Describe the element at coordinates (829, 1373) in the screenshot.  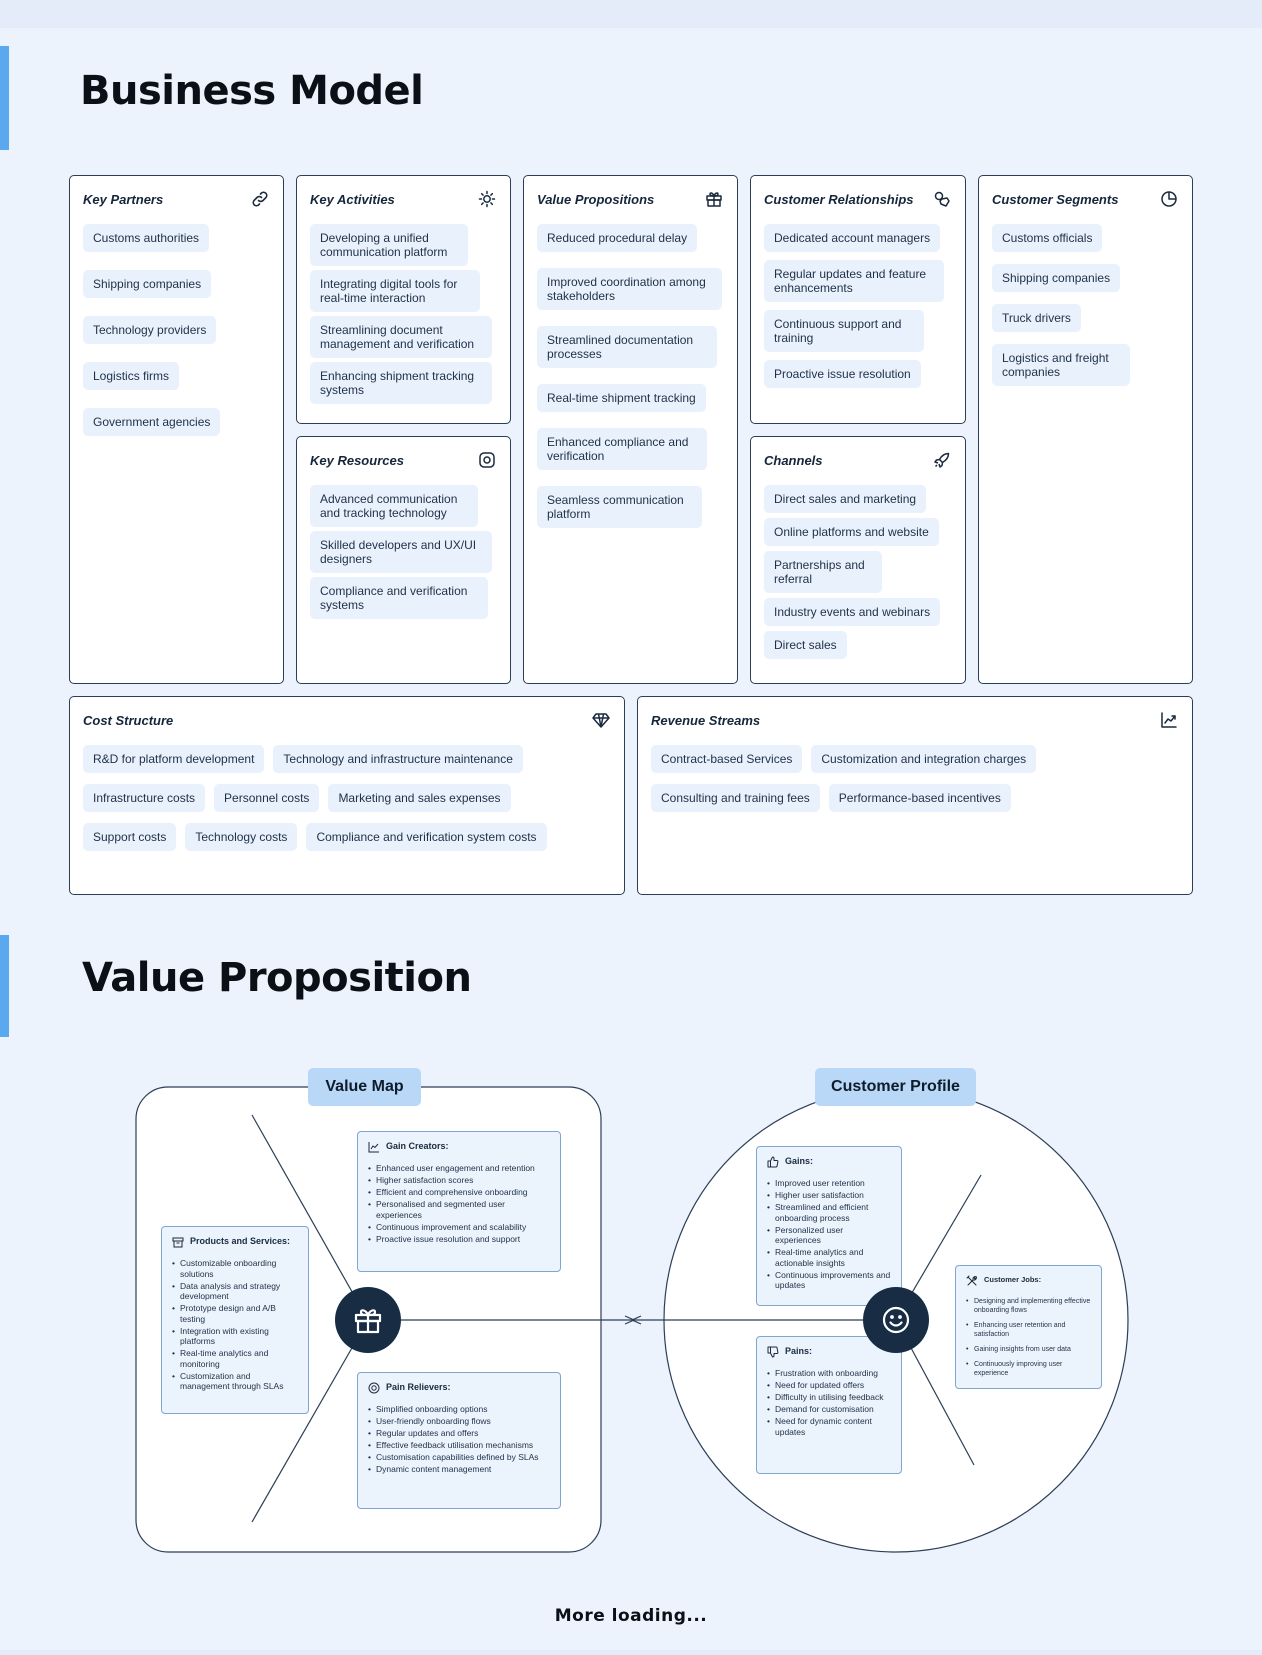
I see `list-item: Frustration with onboarding` at that location.